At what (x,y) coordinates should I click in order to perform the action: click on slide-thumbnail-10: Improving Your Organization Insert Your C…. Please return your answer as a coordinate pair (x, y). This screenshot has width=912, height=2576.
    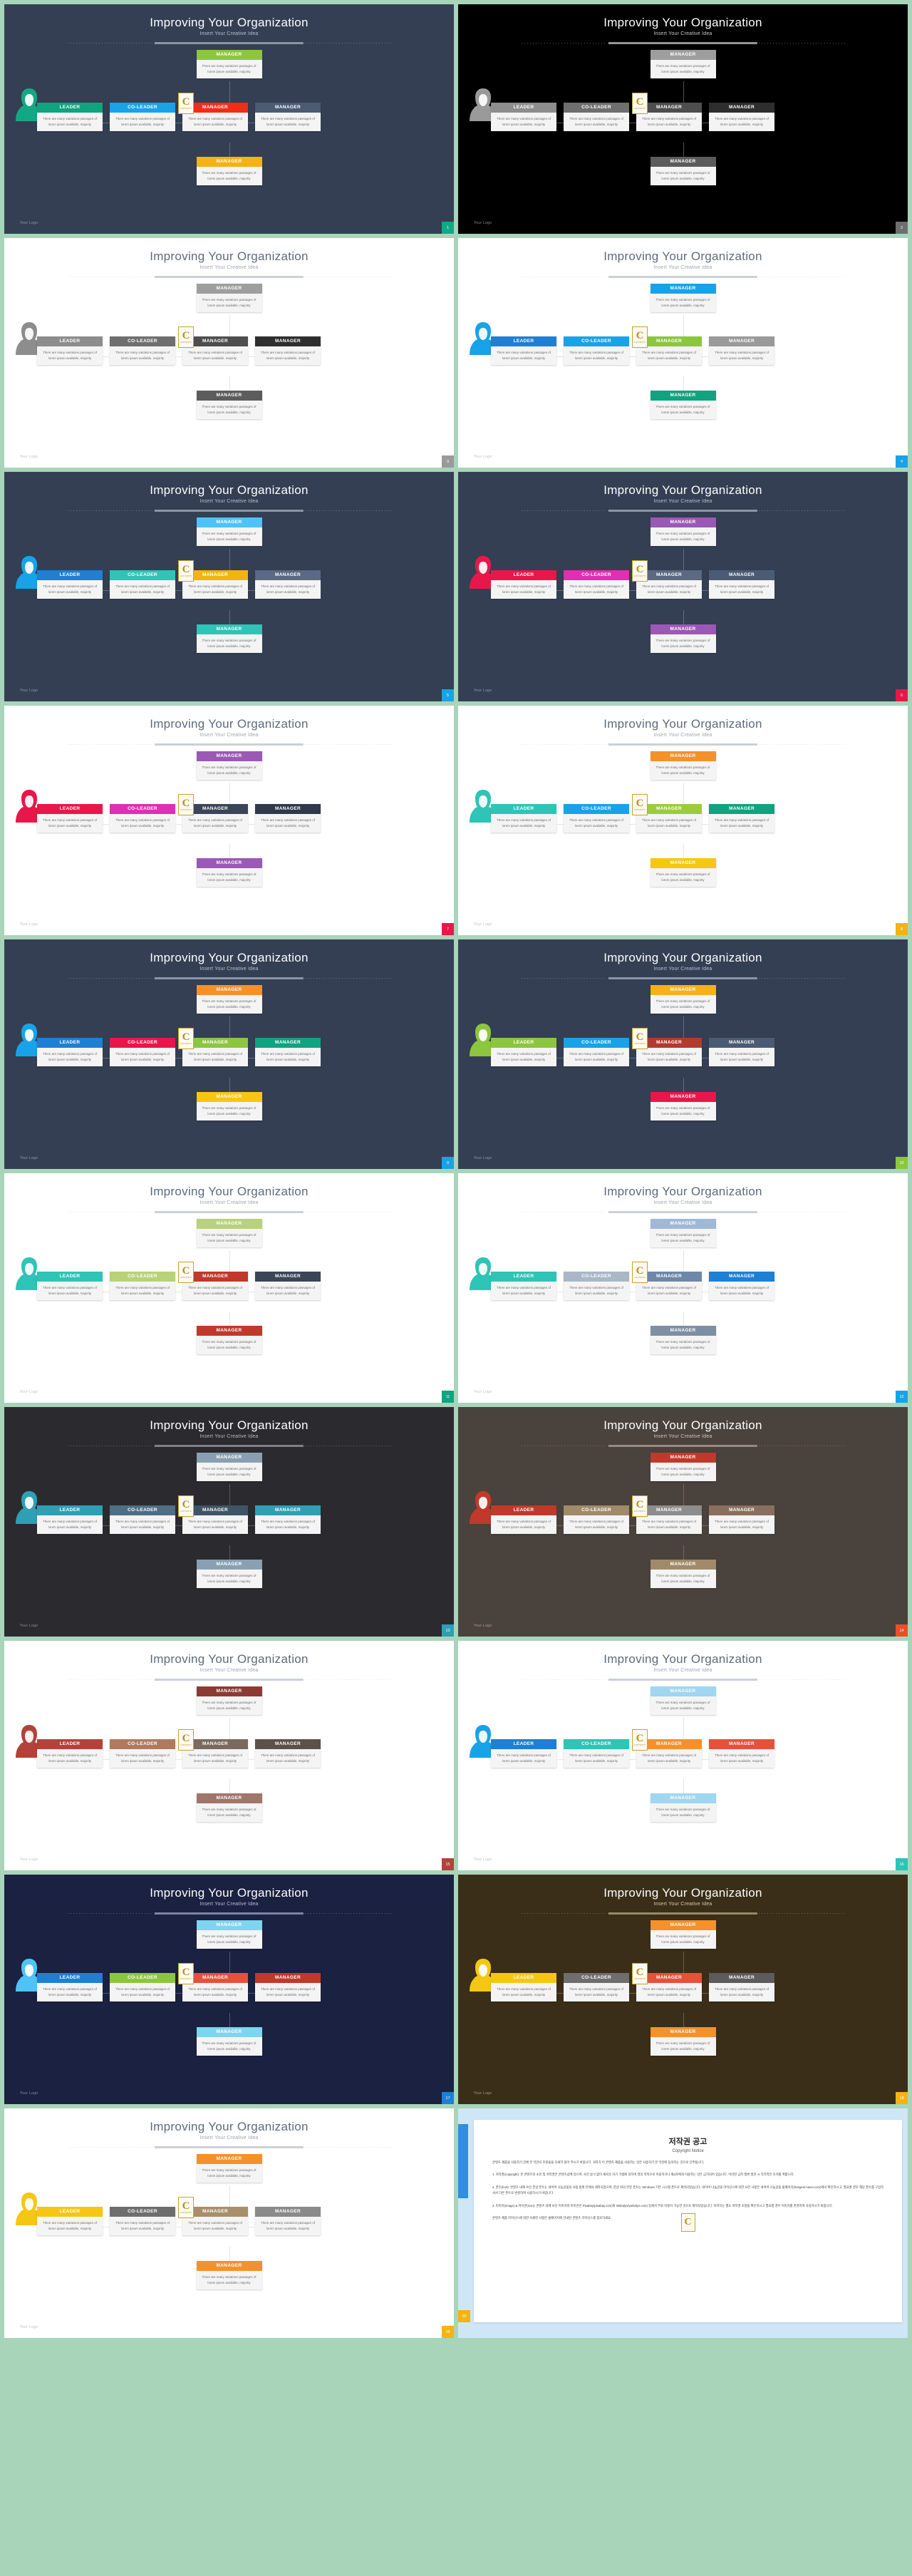
    Looking at the image, I should click on (683, 1054).